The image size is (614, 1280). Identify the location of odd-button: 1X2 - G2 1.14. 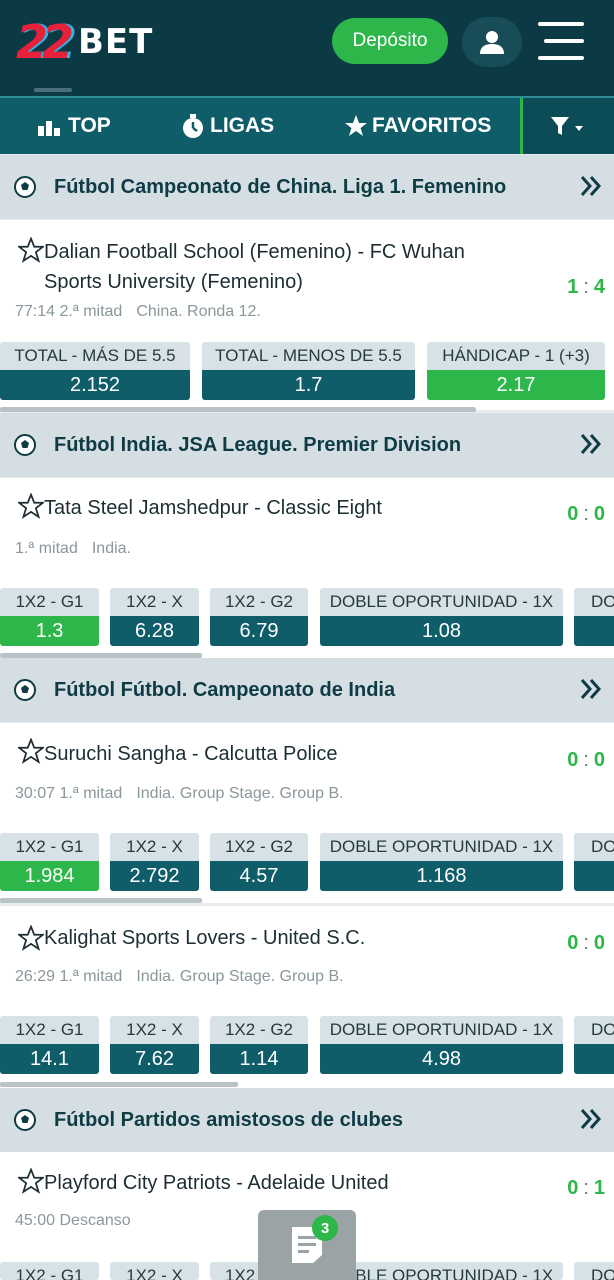
(259, 1045).